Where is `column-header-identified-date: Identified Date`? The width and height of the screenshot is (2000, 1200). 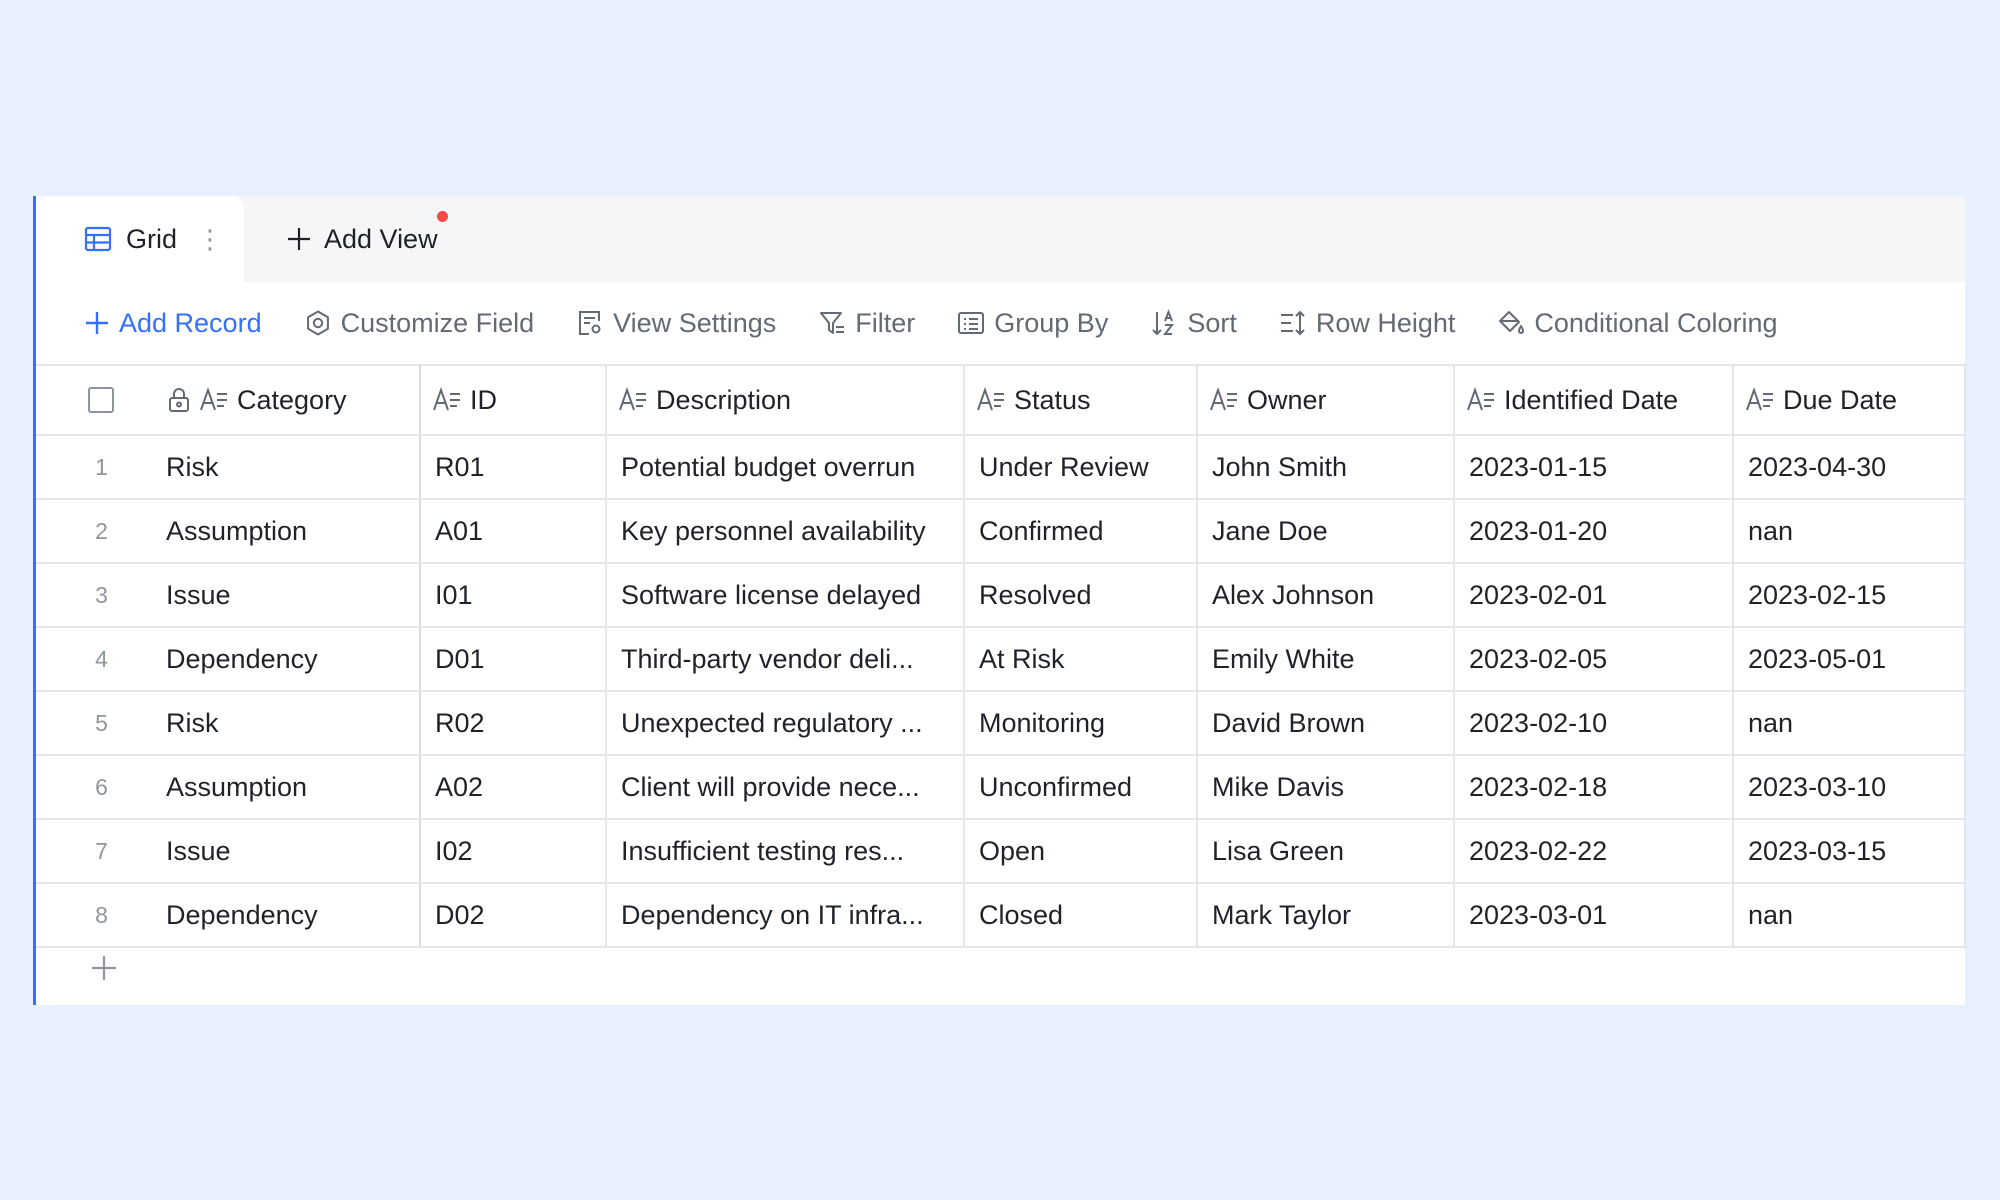
column-header-identified-date: Identified Date is located at coordinates (1594, 400).